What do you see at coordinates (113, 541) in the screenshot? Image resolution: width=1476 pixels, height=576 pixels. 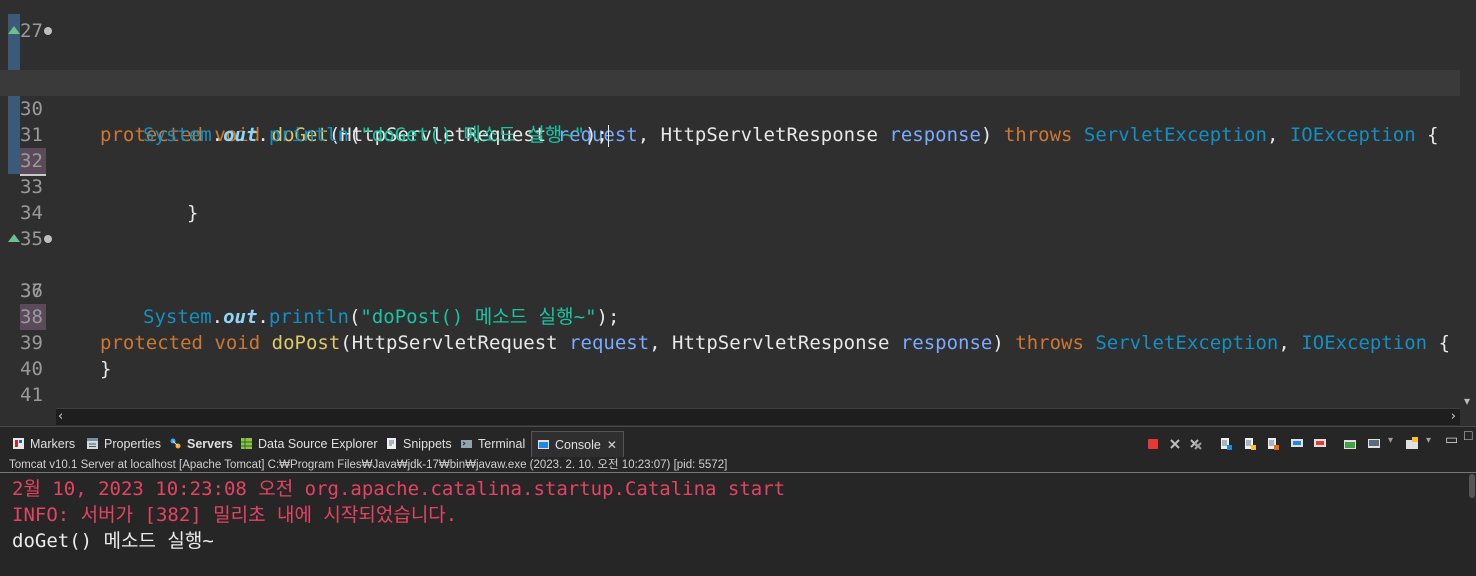 I see `console-line: doGet() 메소드 실행~` at bounding box center [113, 541].